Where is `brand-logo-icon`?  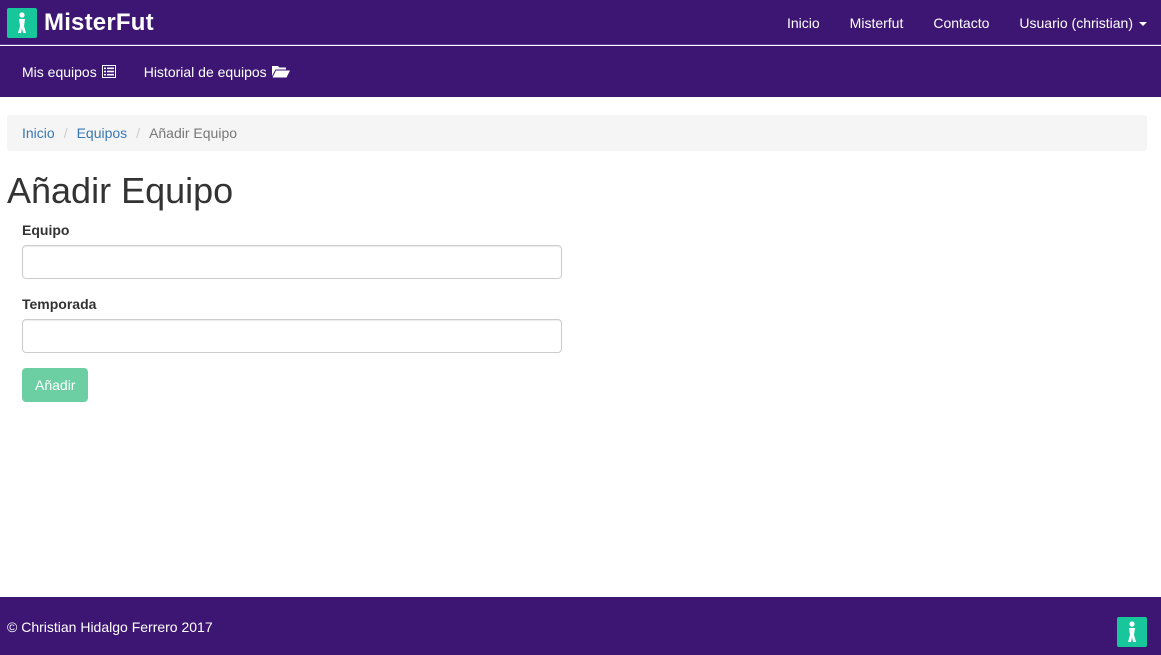 brand-logo-icon is located at coordinates (22, 23).